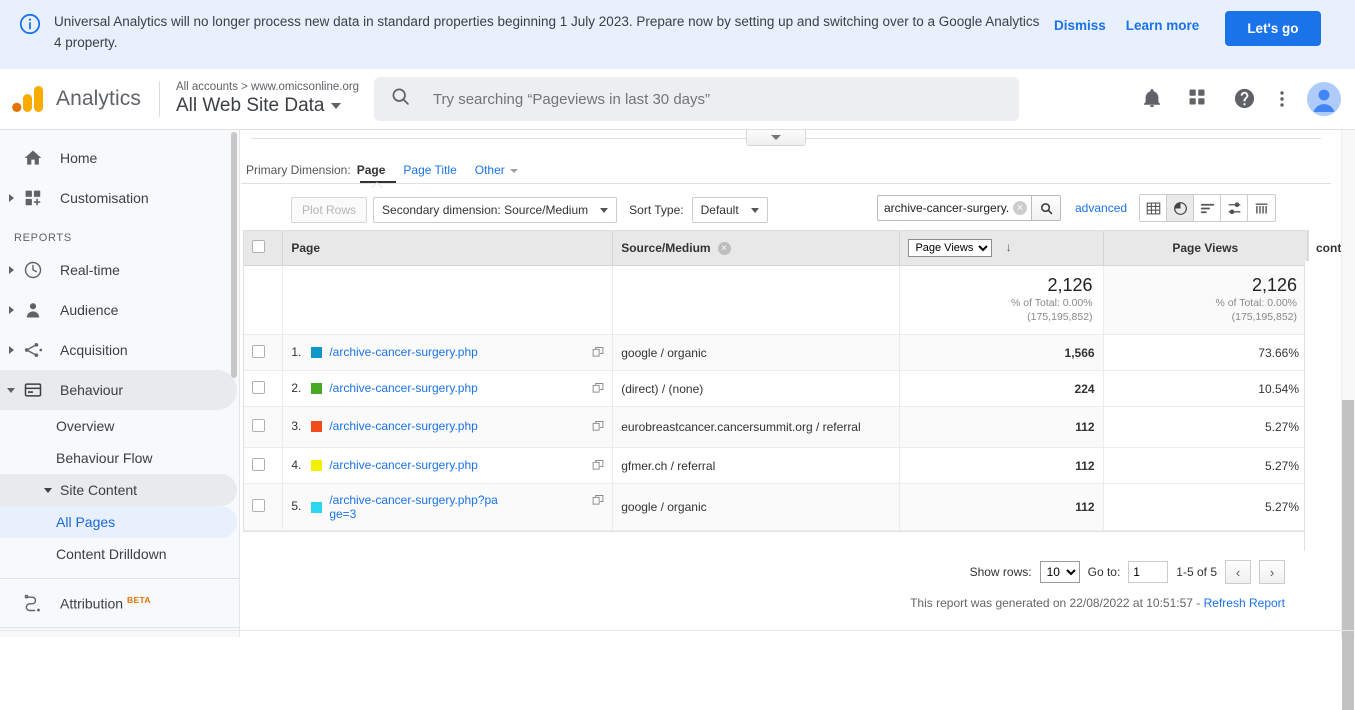 This screenshot has width=1355, height=710. What do you see at coordinates (1153, 99) in the screenshot?
I see `bell-icon` at bounding box center [1153, 99].